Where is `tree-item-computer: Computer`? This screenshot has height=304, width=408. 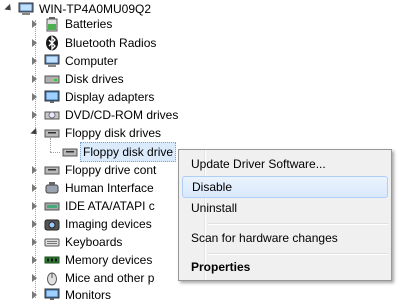
tree-item-computer: Computer is located at coordinates (74, 61).